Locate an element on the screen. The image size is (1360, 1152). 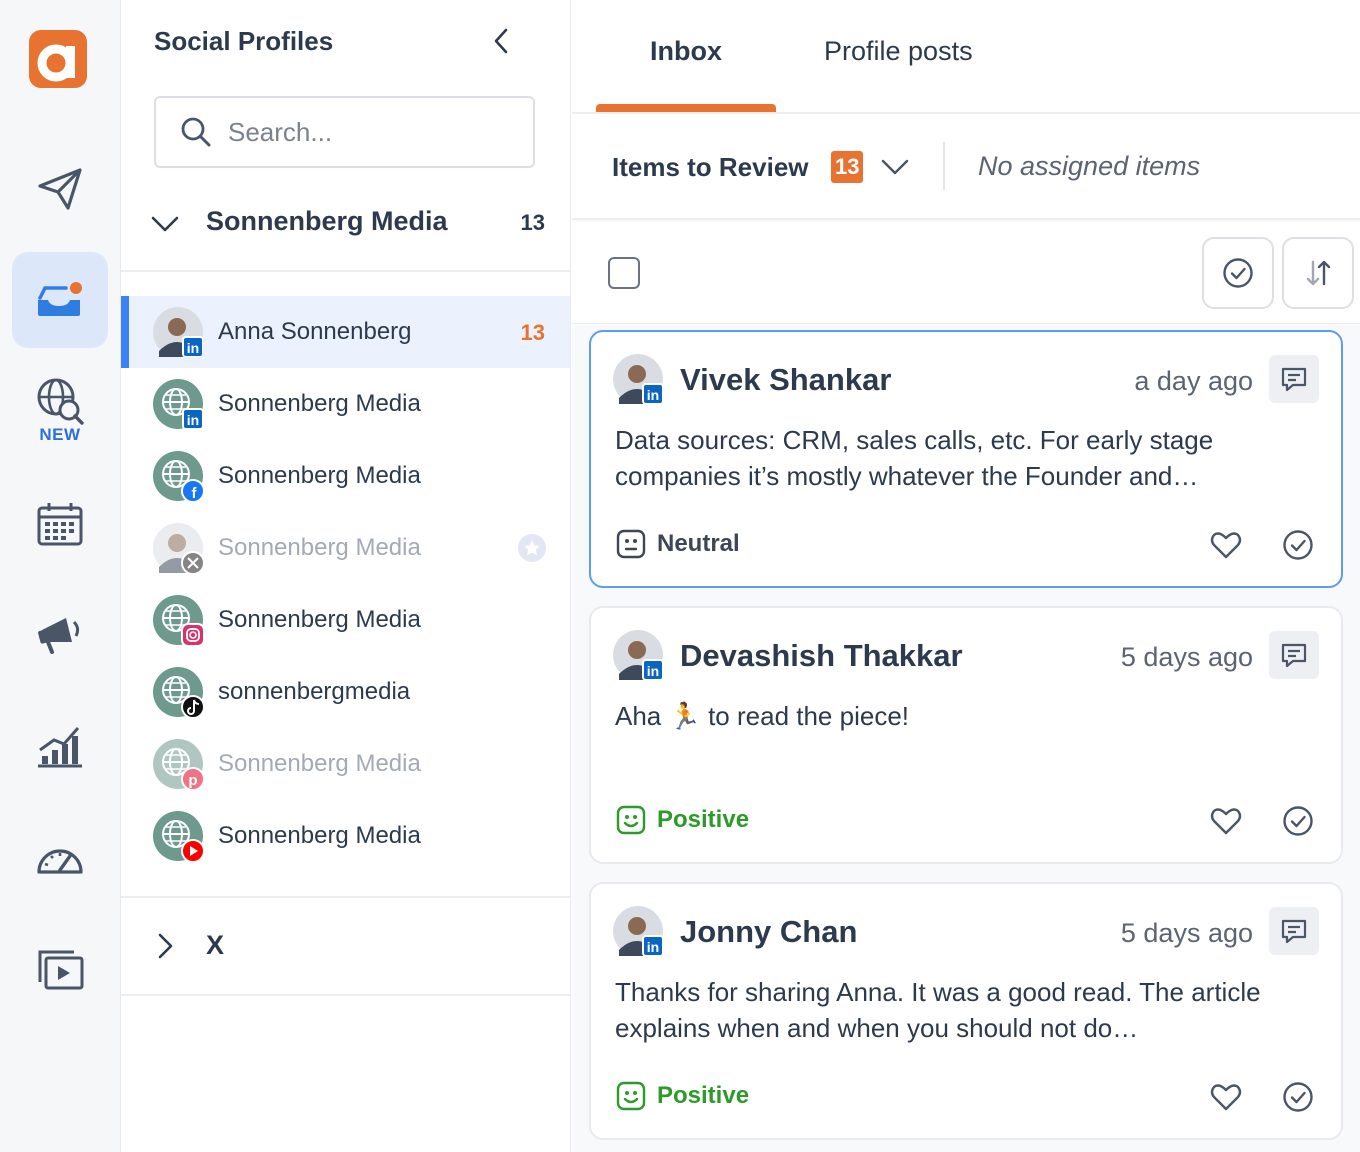
profile-group-header: X is located at coordinates (345, 946).